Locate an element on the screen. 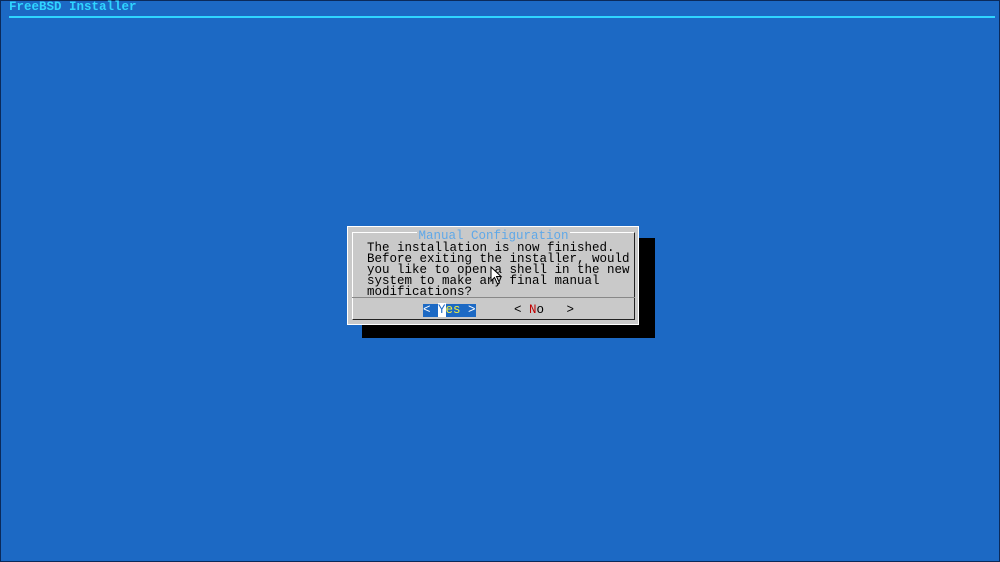  no-button: < No > is located at coordinates (544, 310).